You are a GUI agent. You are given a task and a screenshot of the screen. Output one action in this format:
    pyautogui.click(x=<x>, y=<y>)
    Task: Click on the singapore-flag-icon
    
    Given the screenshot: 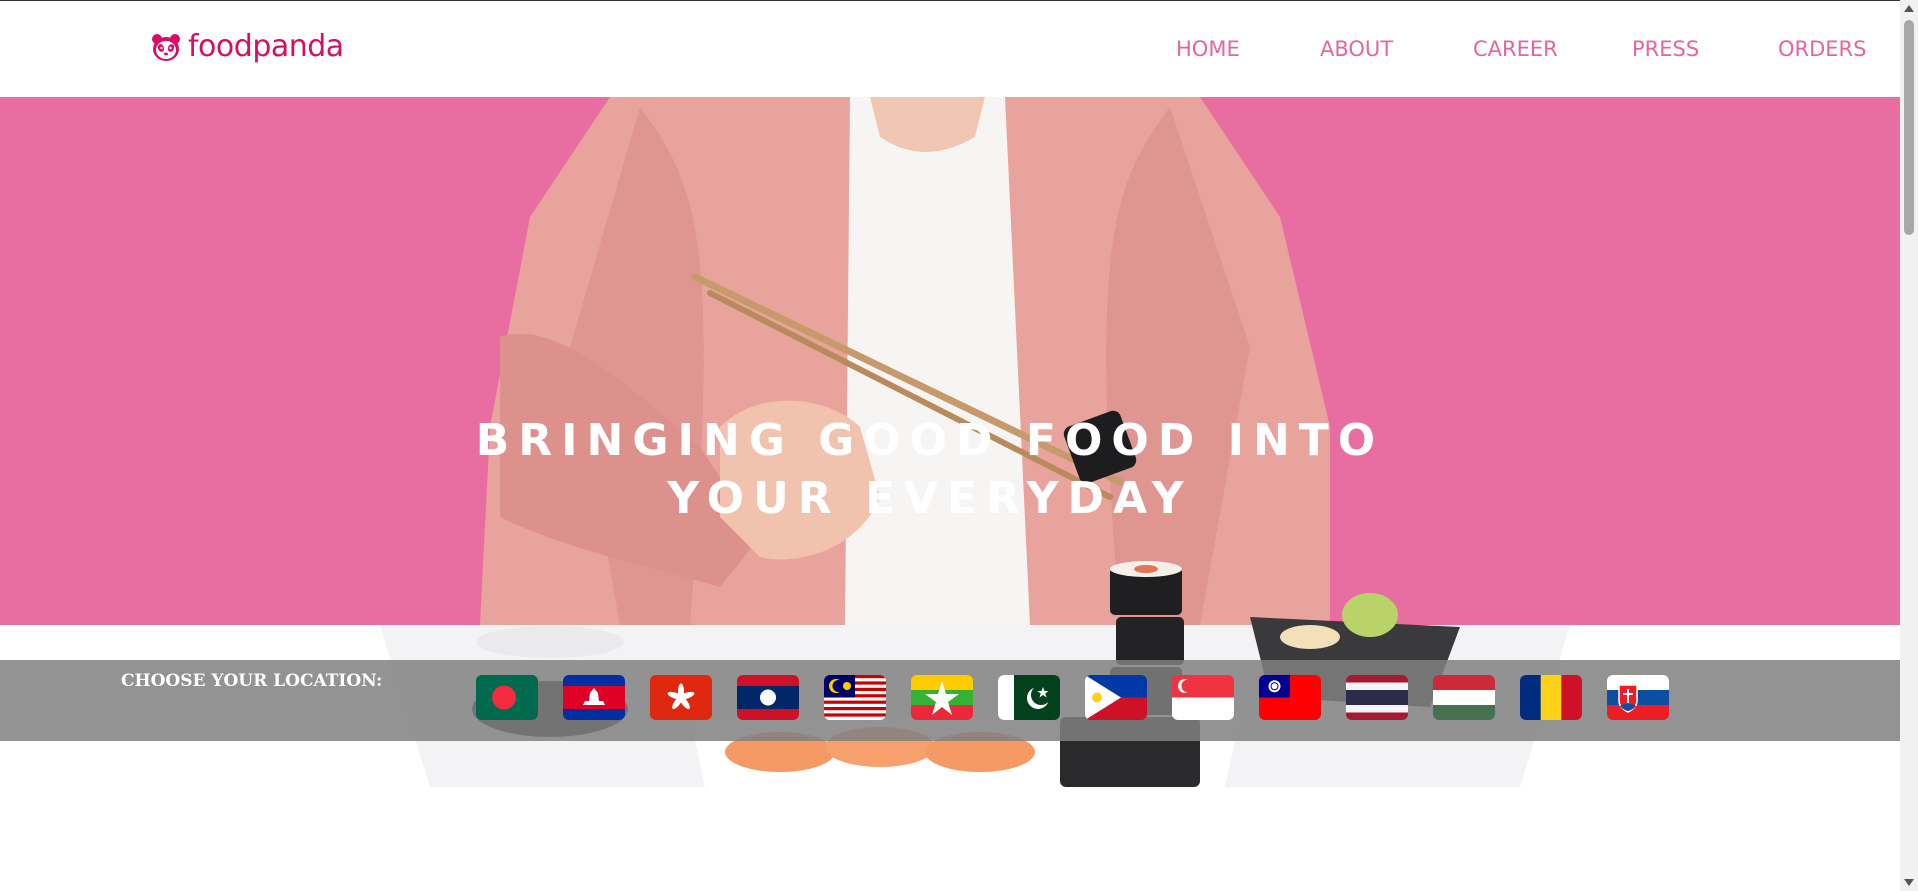 What is the action you would take?
    pyautogui.click(x=1203, y=697)
    